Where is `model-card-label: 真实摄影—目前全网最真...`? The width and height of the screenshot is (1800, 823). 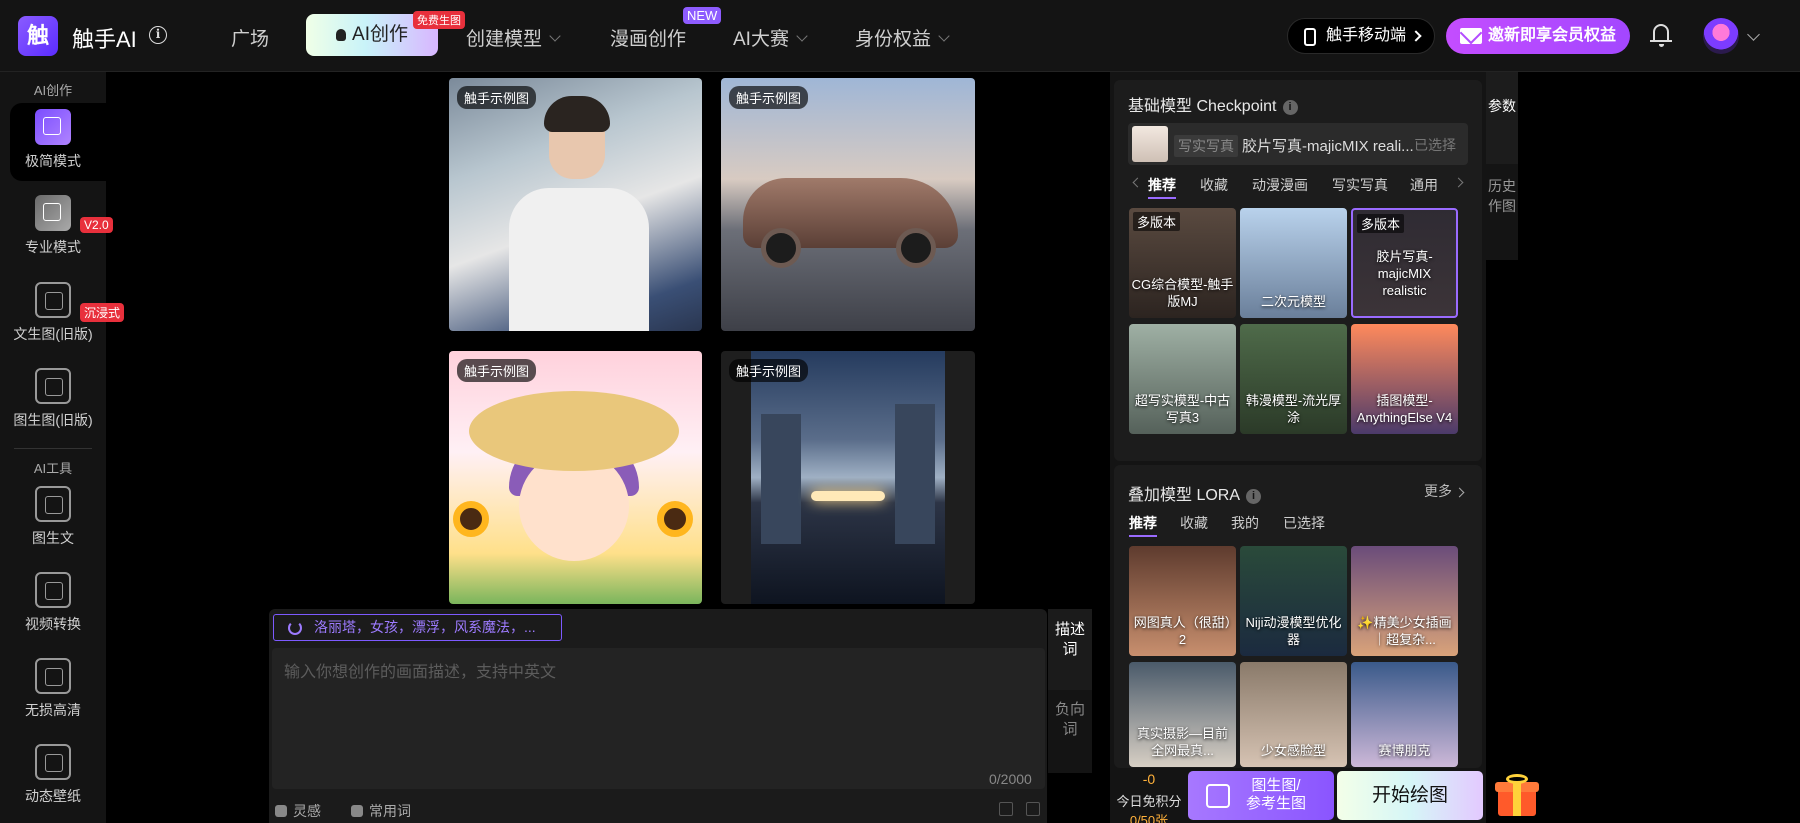
model-card-label: 真实摄影—目前全网最真... is located at coordinates (1182, 742).